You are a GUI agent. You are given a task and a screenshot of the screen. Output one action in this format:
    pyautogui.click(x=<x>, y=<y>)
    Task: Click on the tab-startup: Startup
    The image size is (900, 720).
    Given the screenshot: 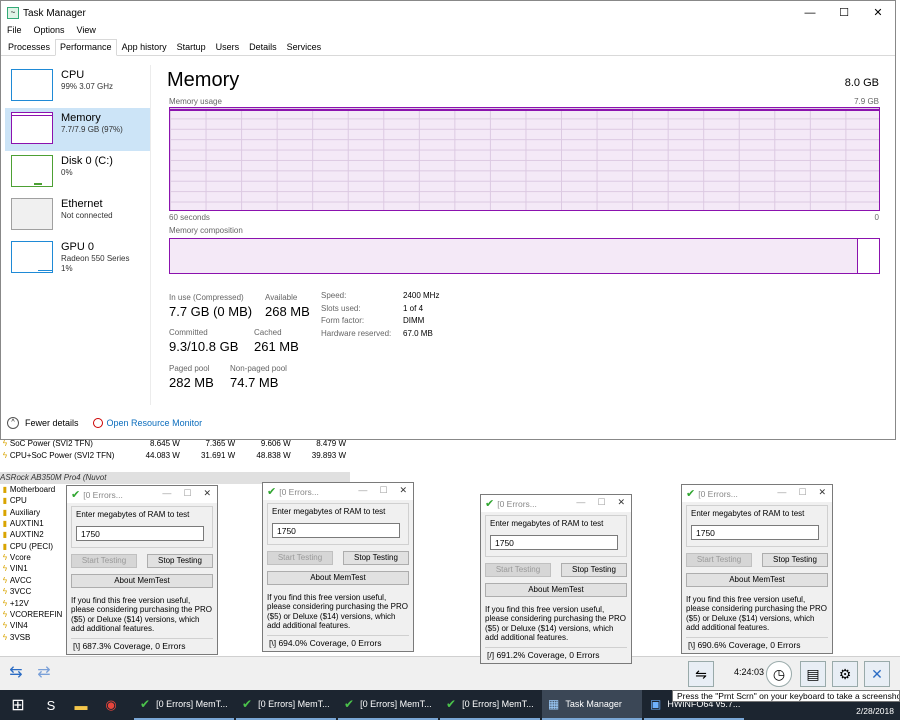 What is the action you would take?
    pyautogui.click(x=191, y=47)
    